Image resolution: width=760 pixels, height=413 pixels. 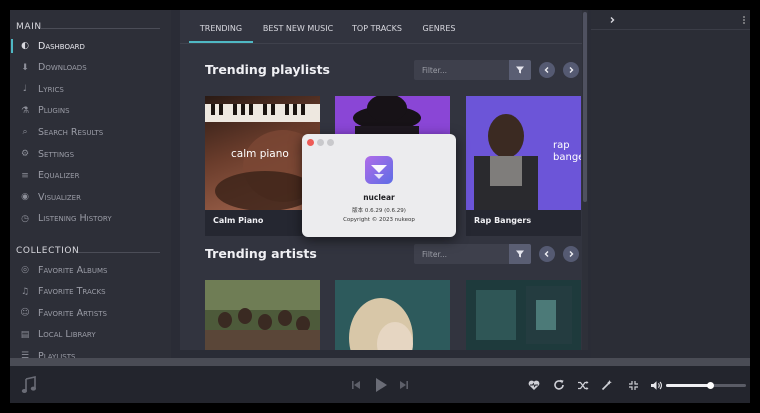 I want to click on music-note-icon, so click(x=28, y=384).